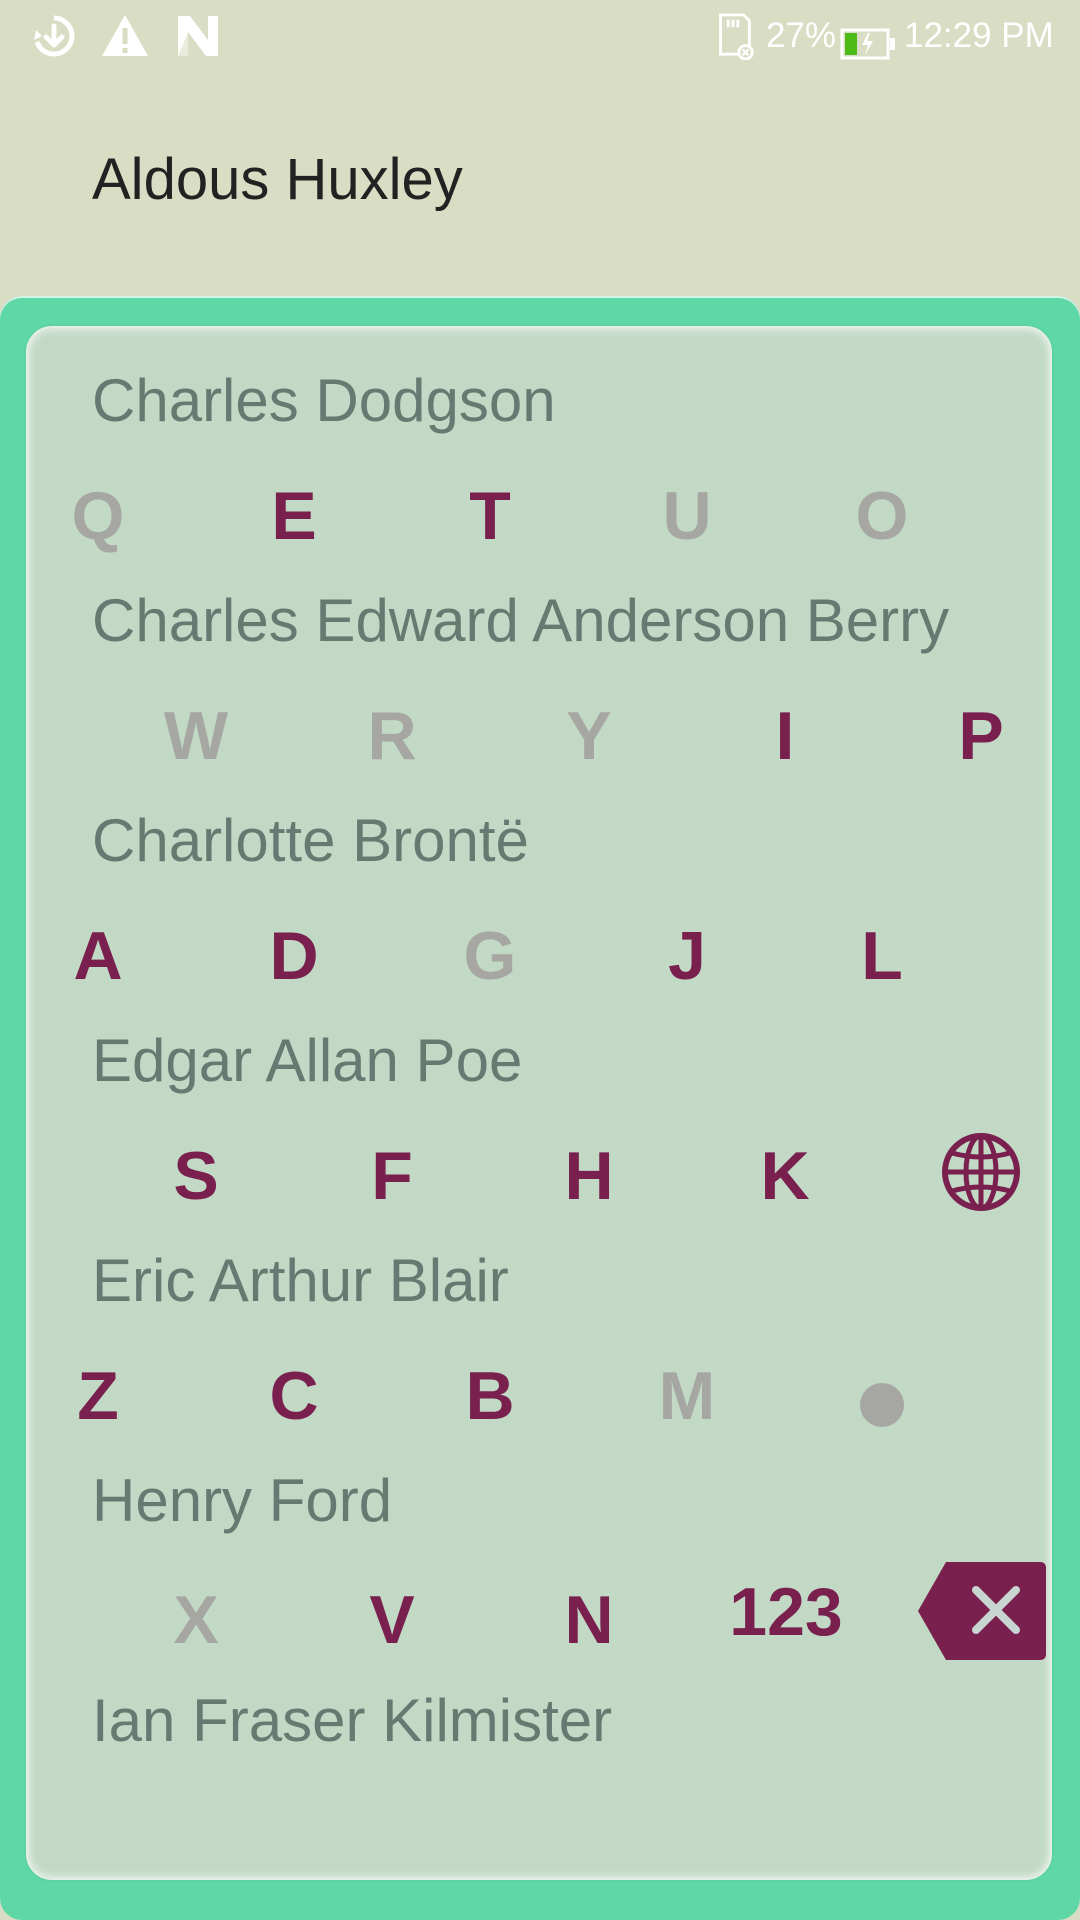 This screenshot has height=1920, width=1080. Describe the element at coordinates (196, 736) in the screenshot. I see `key-w: W` at that location.